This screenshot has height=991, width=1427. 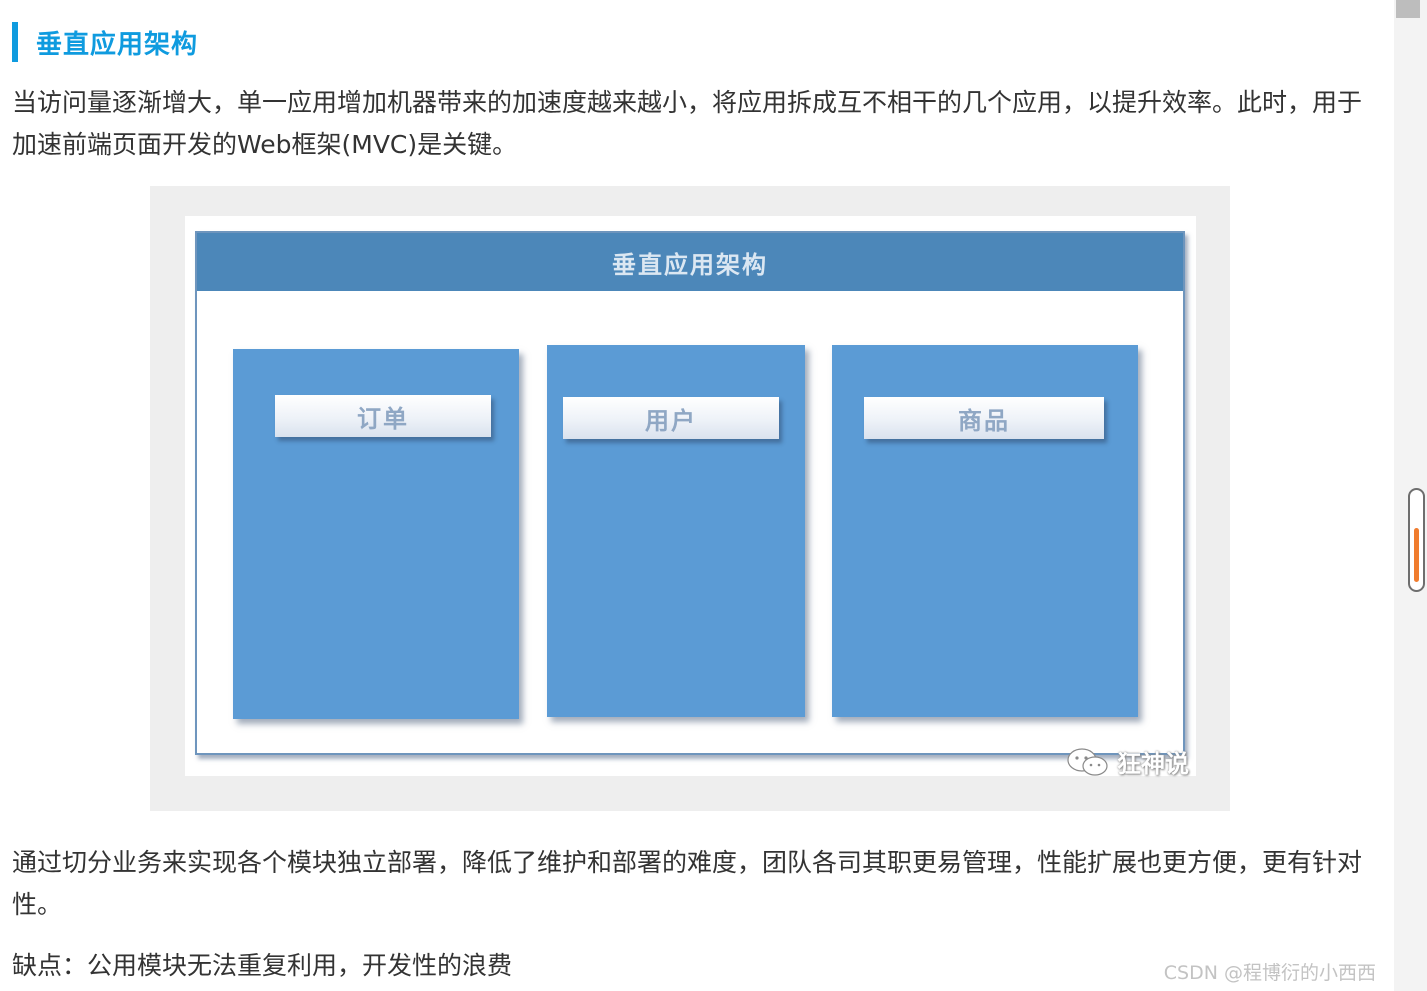 What do you see at coordinates (376, 534) in the screenshot?
I see `module-order: 订单` at bounding box center [376, 534].